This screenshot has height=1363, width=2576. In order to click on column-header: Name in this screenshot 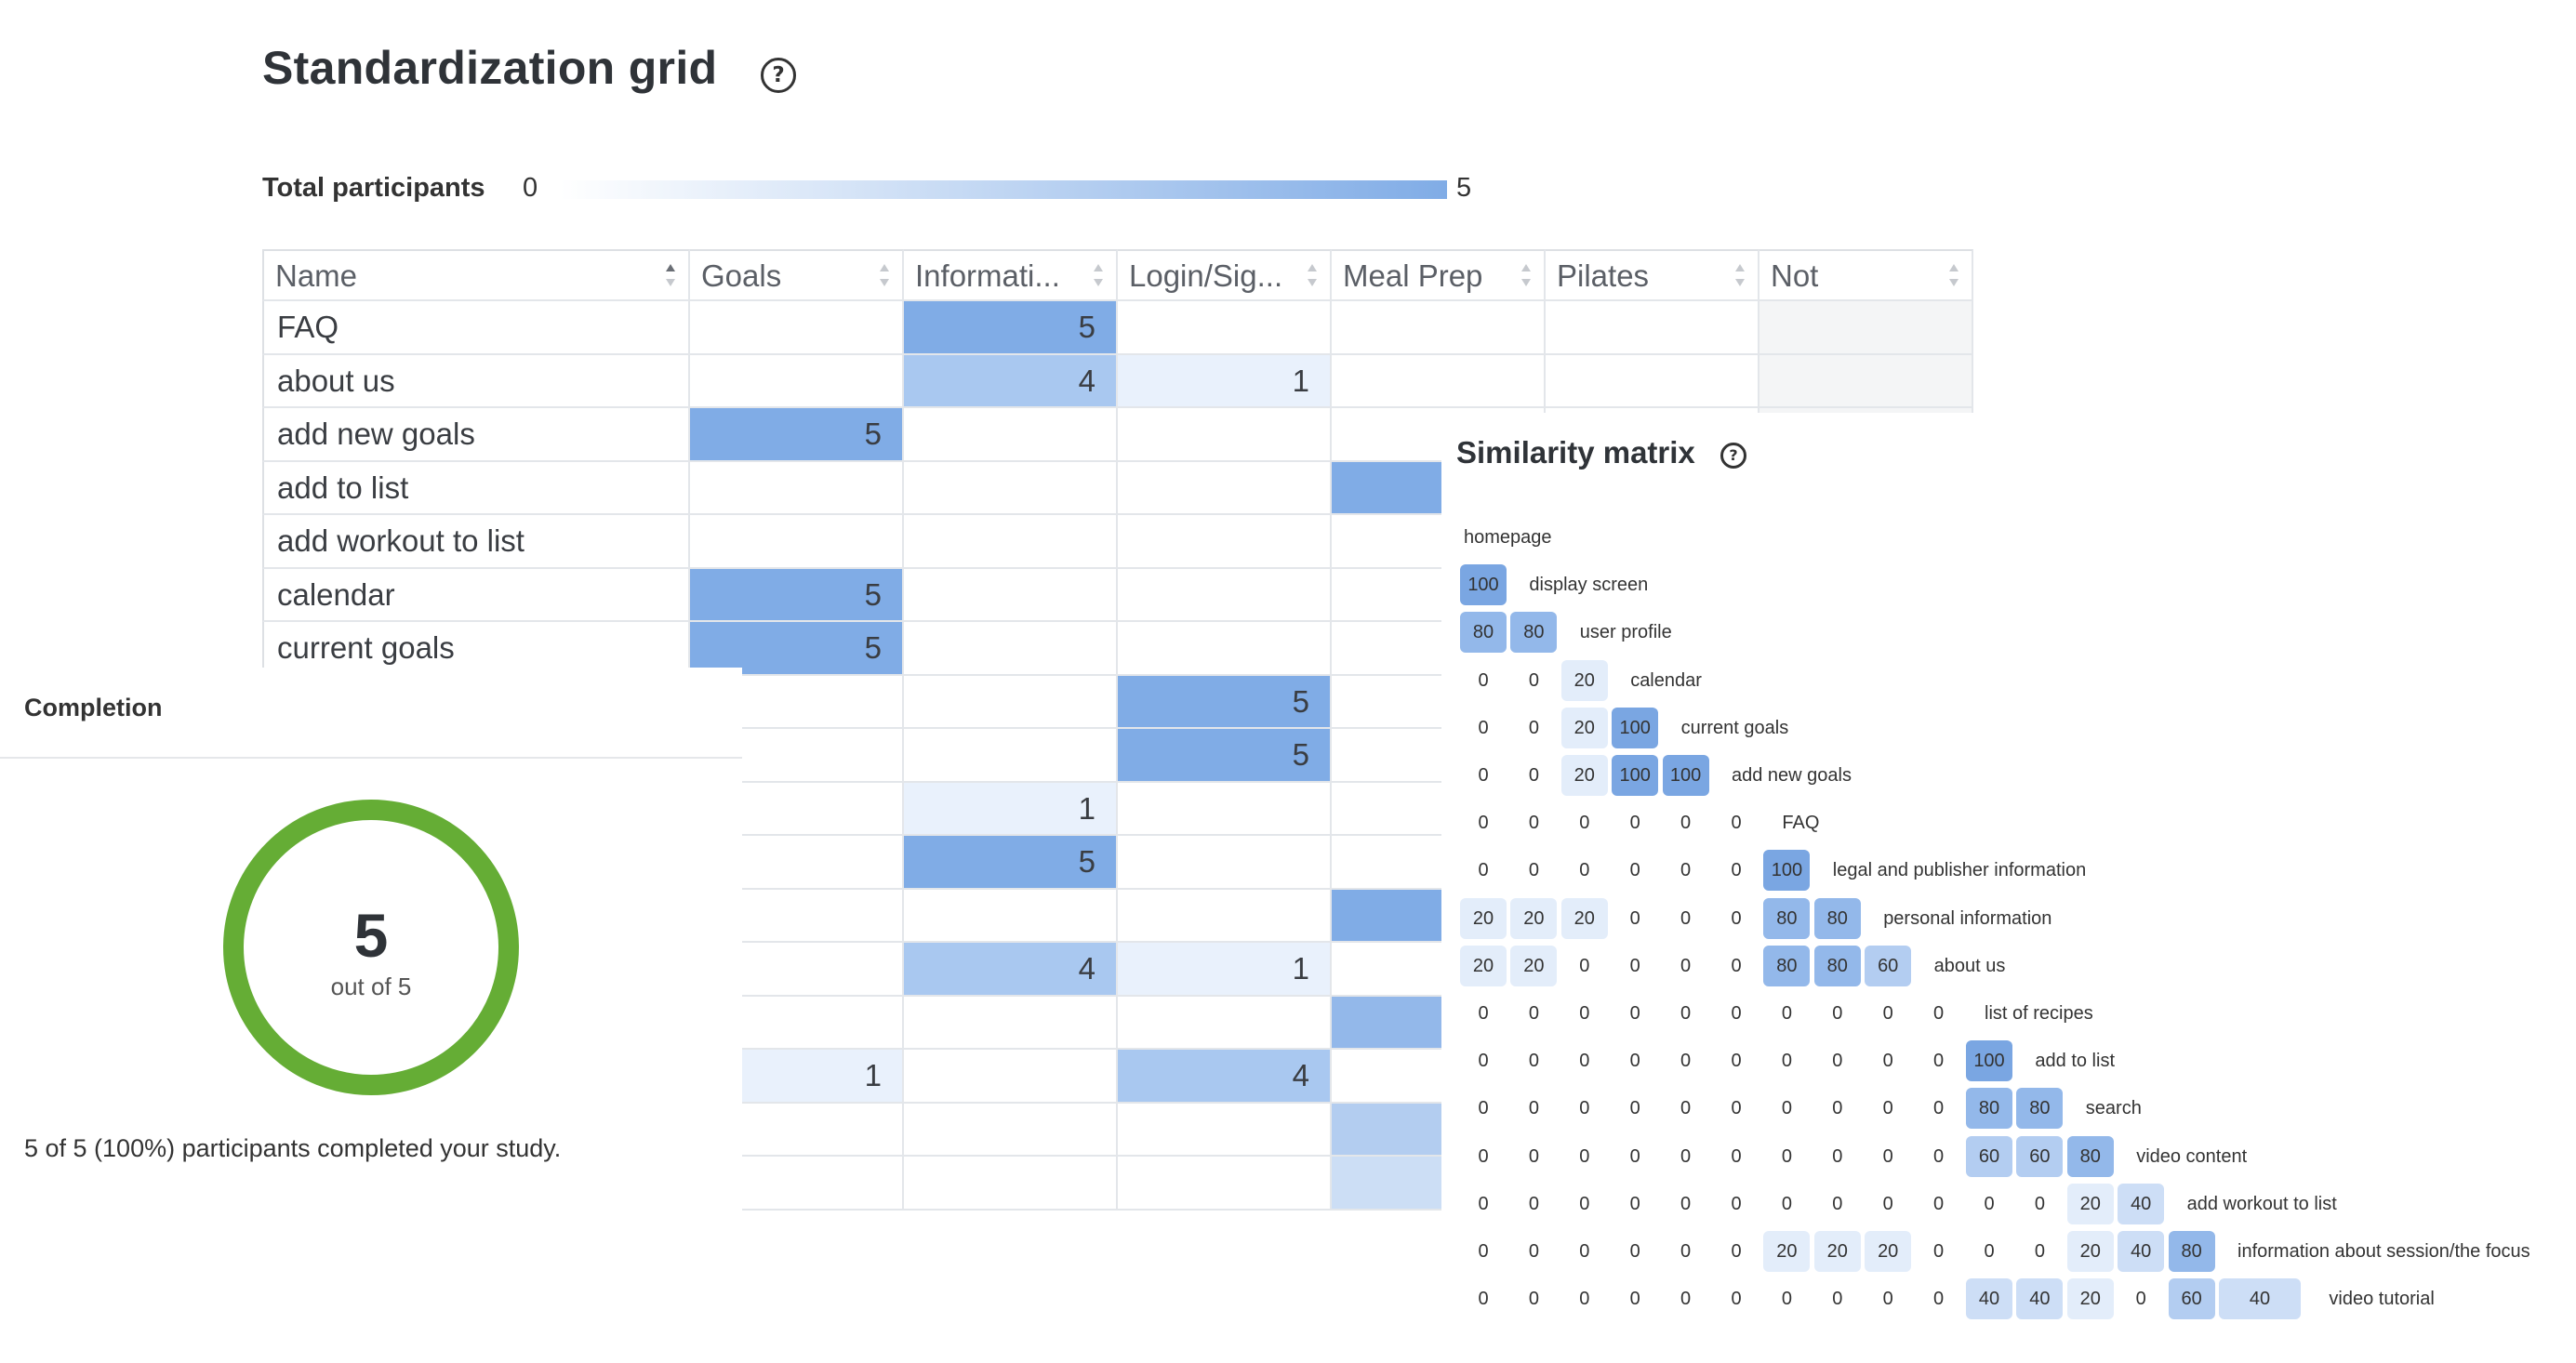, I will do `click(476, 275)`.